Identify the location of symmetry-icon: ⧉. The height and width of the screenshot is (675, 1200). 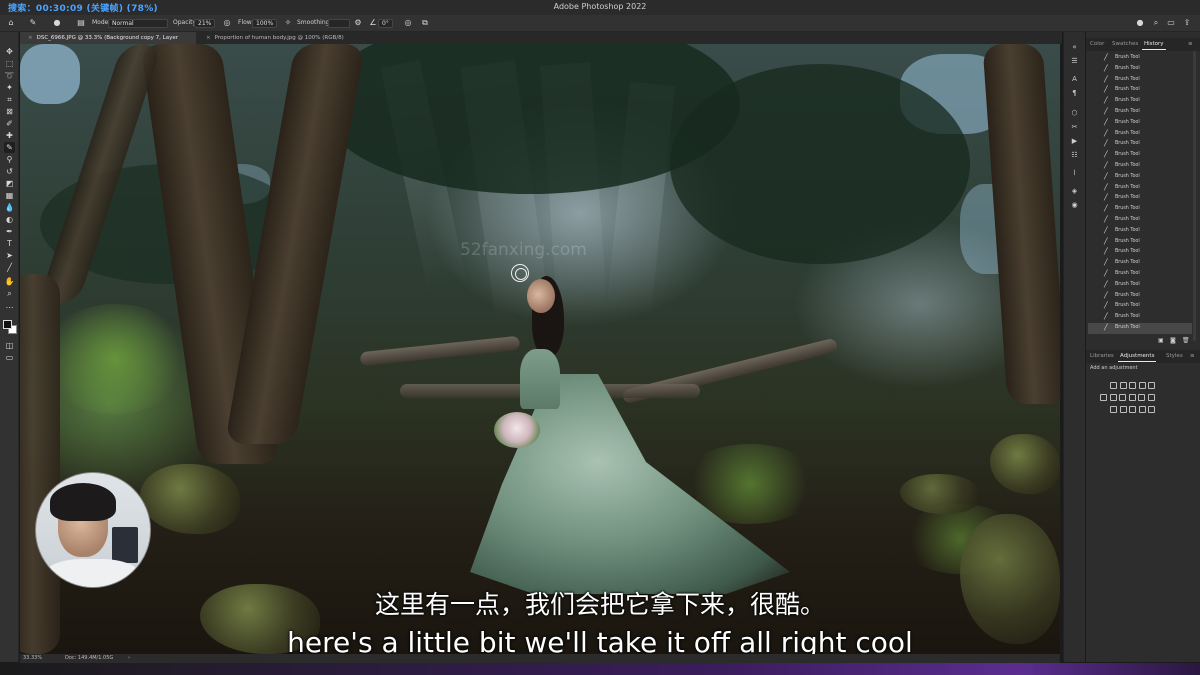
(425, 23).